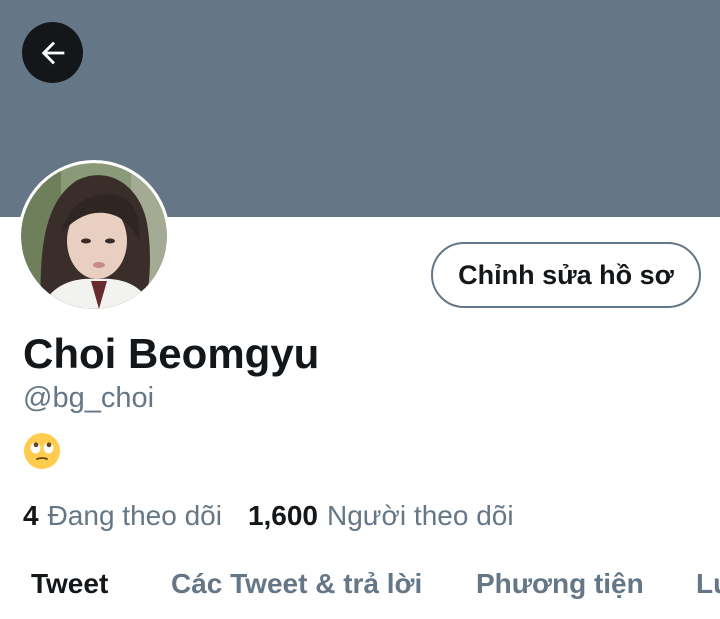 The width and height of the screenshot is (720, 619). I want to click on tab-tweets: Tweet, so click(69, 584).